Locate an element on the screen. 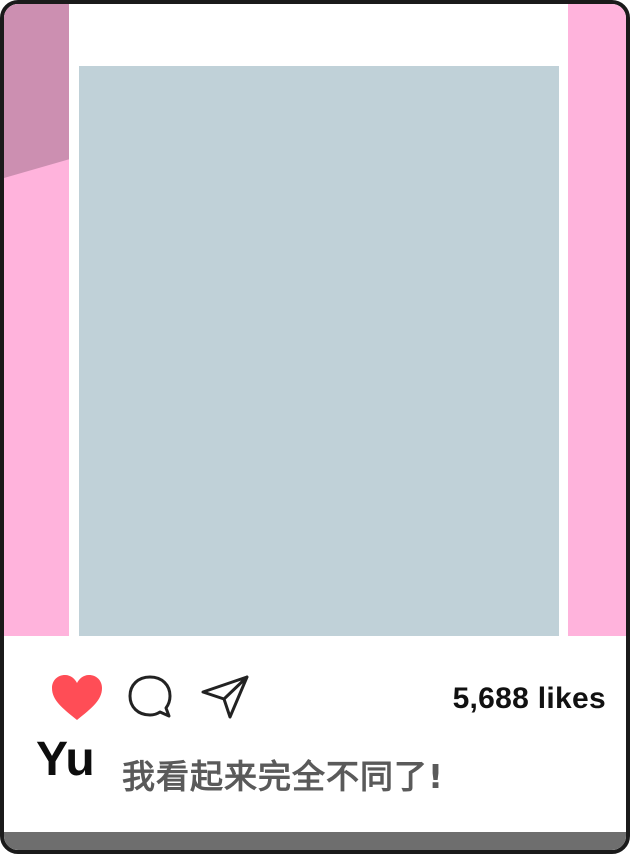  comment-icon is located at coordinates (150, 697).